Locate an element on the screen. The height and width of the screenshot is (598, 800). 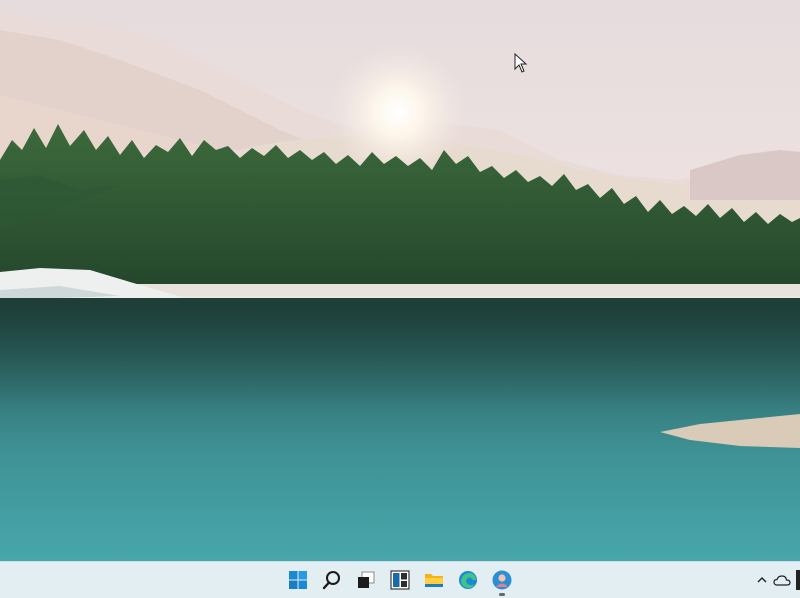
search-icon is located at coordinates (331, 580).